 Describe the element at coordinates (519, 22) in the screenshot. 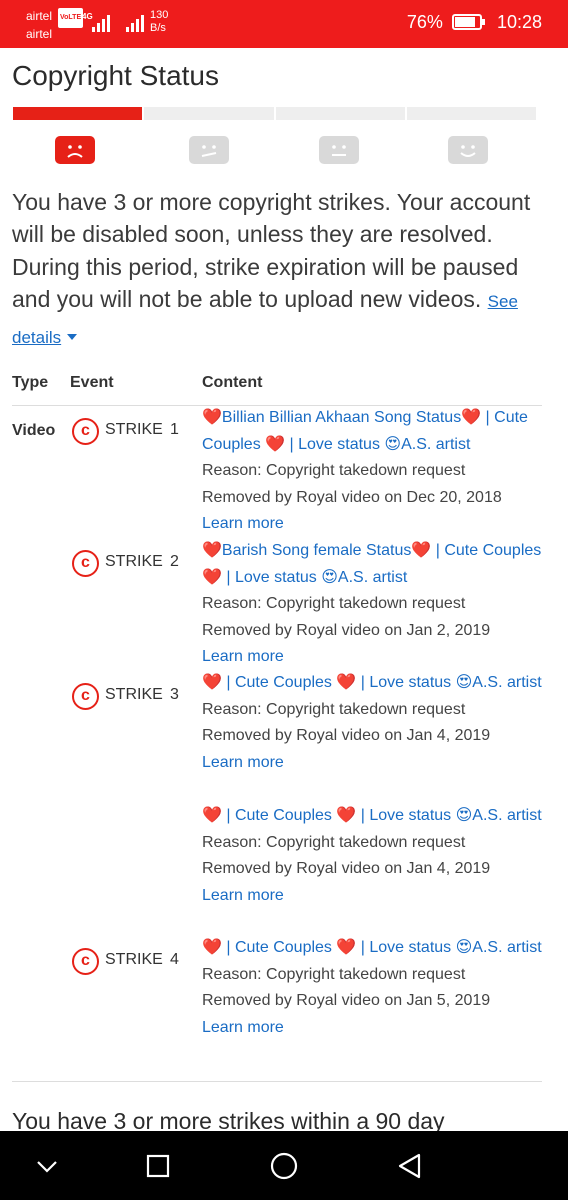

I see `clock: 10:28` at that location.